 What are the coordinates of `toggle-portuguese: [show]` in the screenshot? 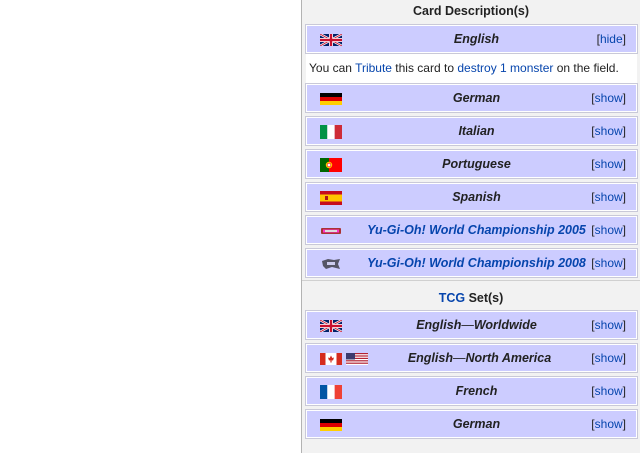 It's located at (608, 164).